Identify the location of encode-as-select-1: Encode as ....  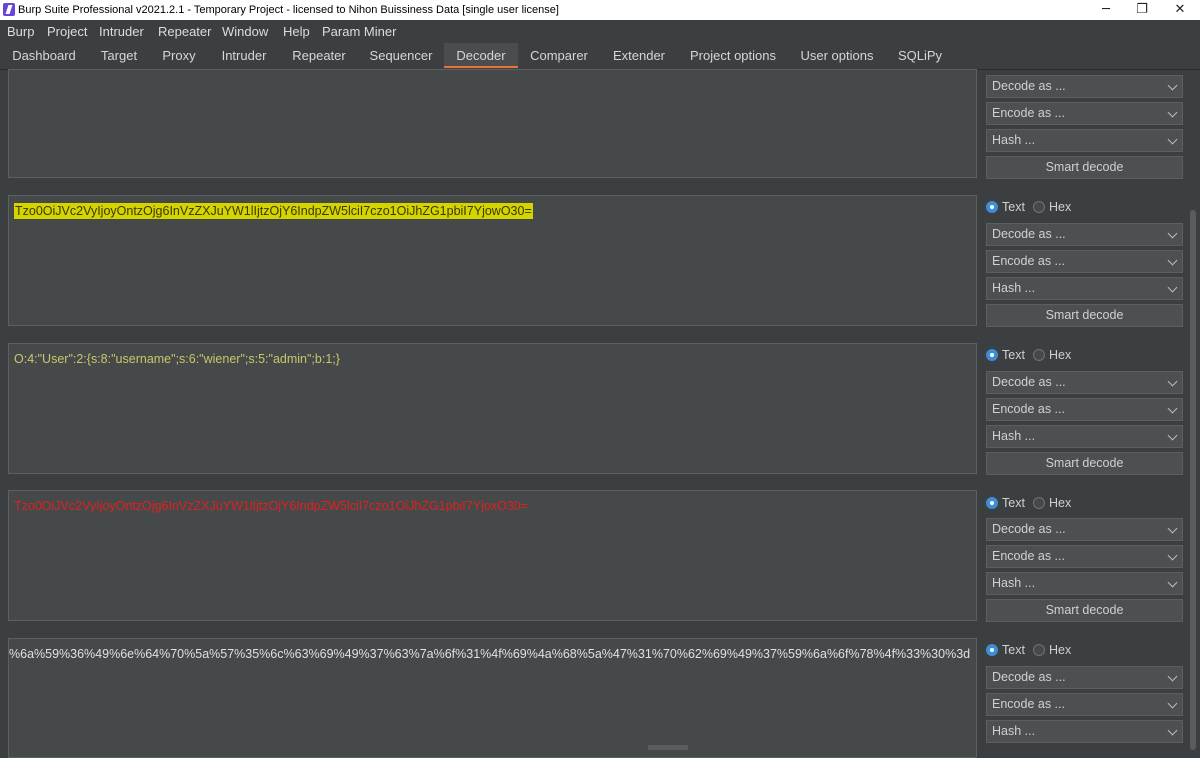
(1084, 113).